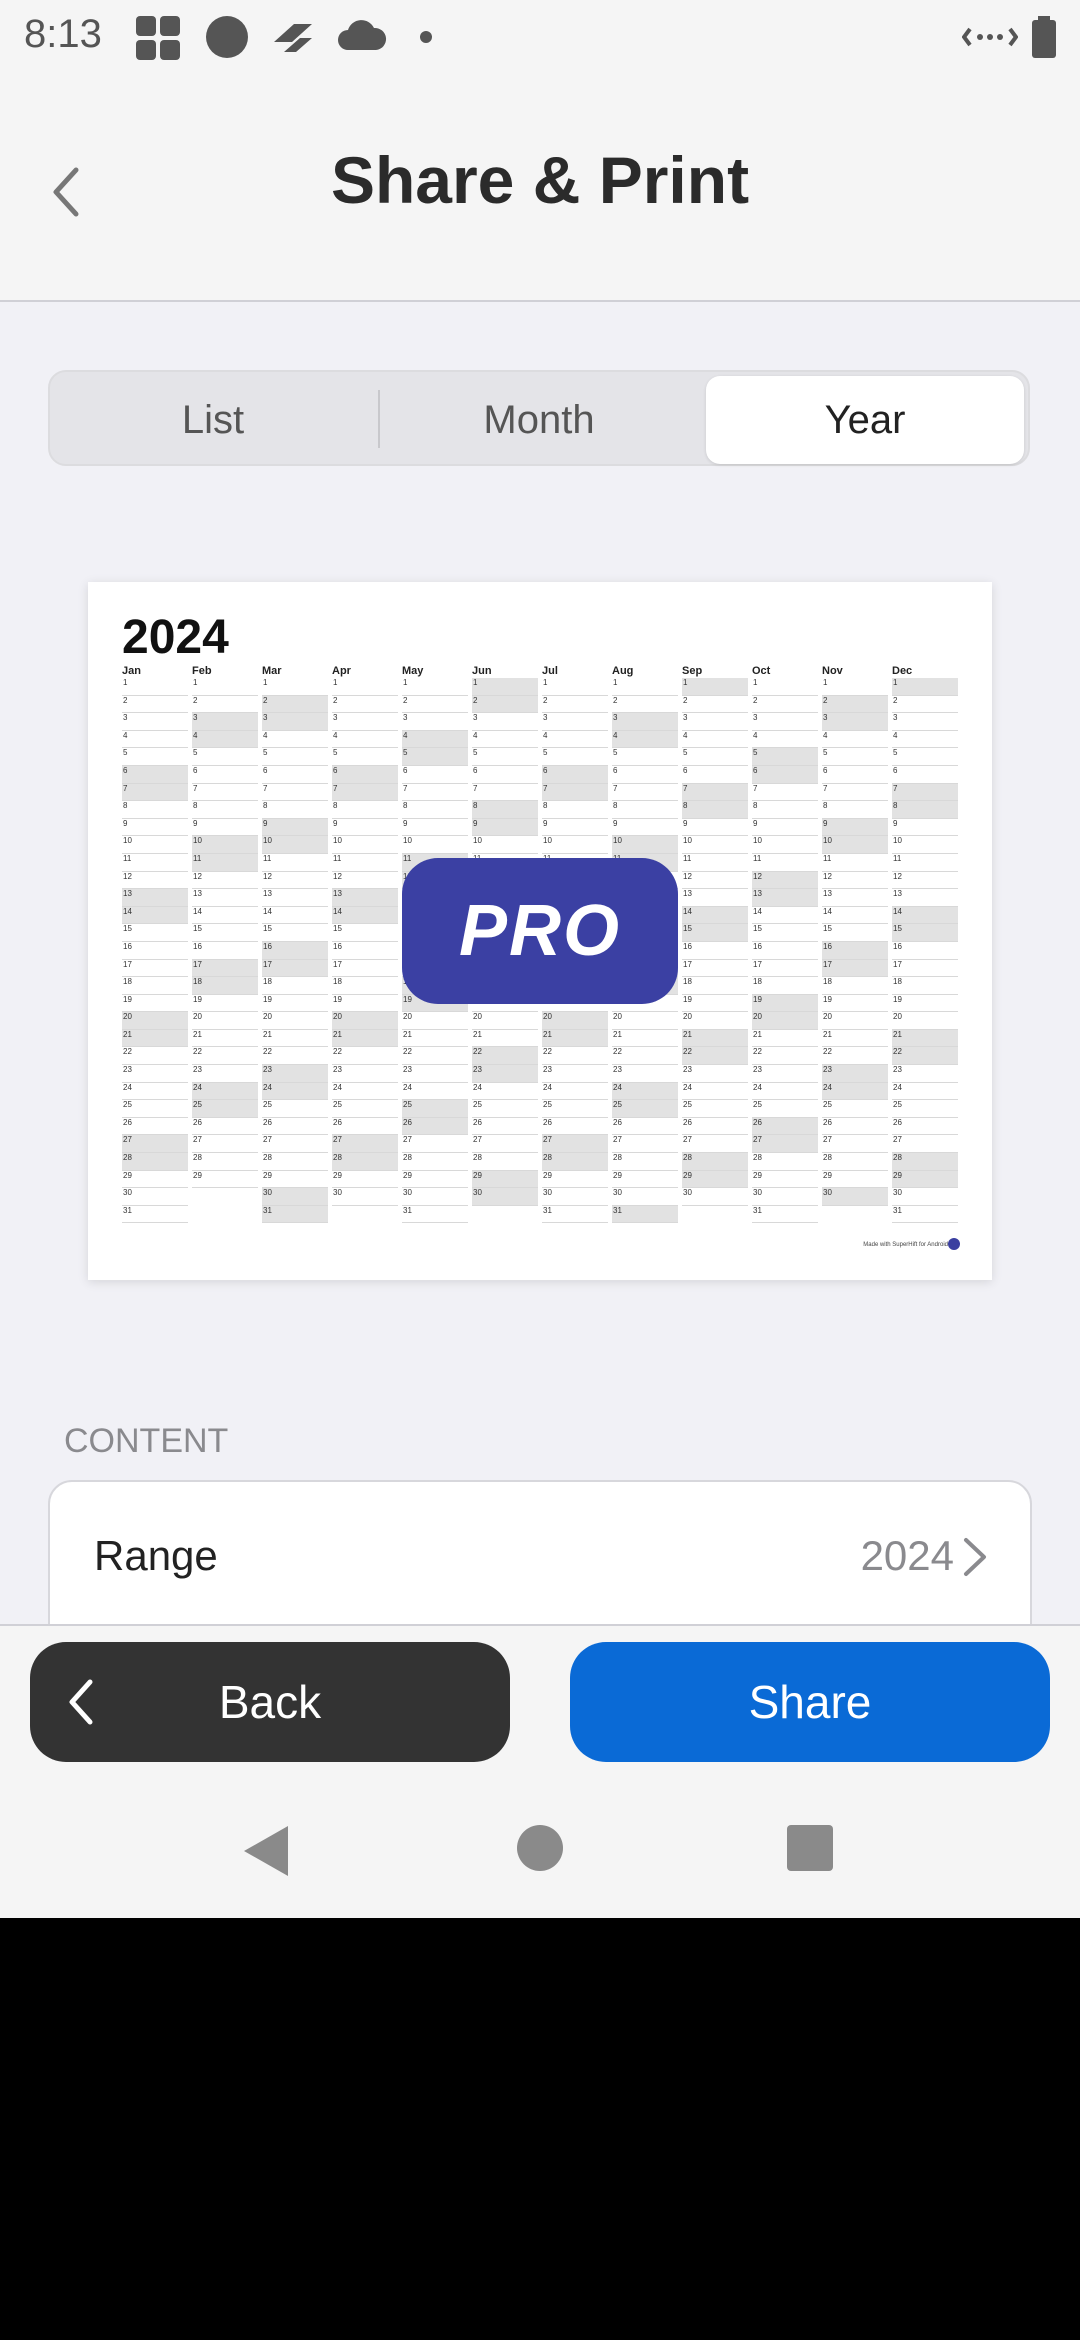  What do you see at coordinates (623, 671) in the screenshot?
I see `month-label: Aug` at bounding box center [623, 671].